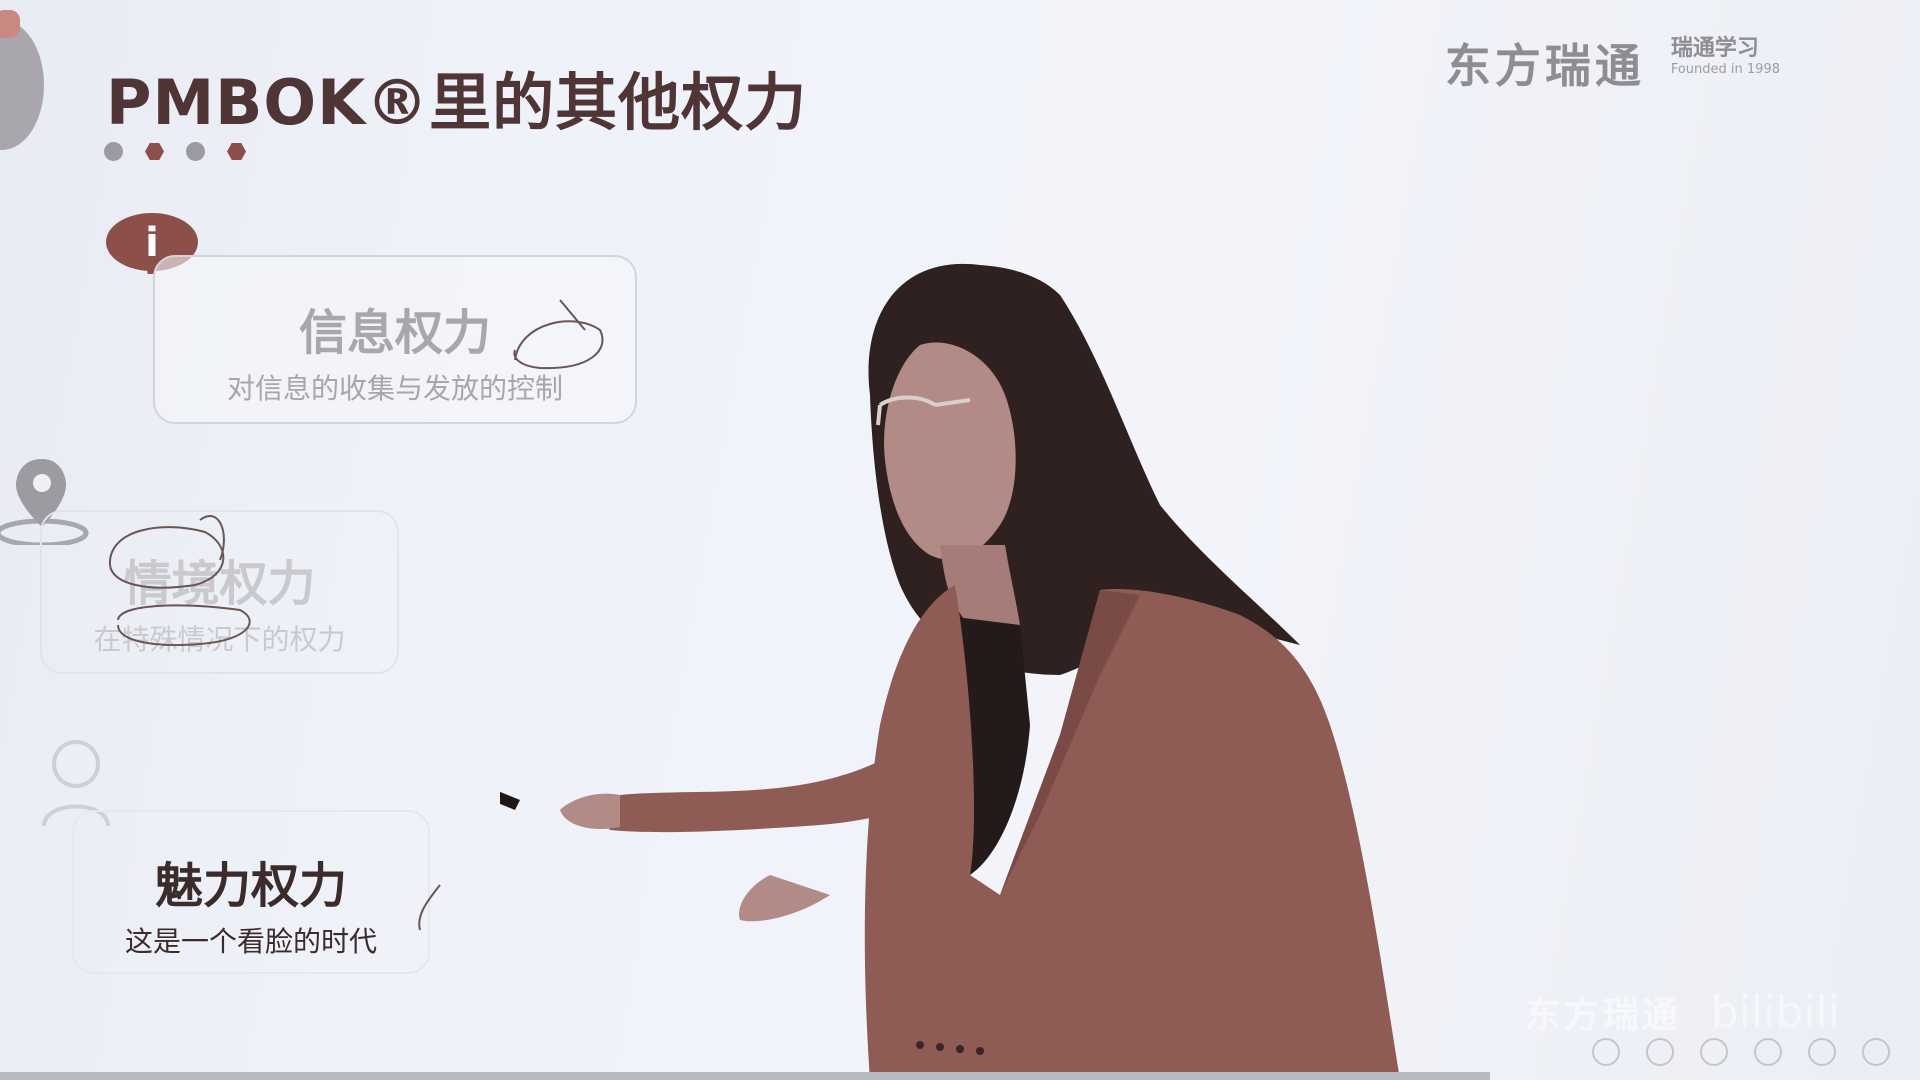  What do you see at coordinates (457, 102) in the screenshot?
I see `slide-title: PMBOK®里的其他权力` at bounding box center [457, 102].